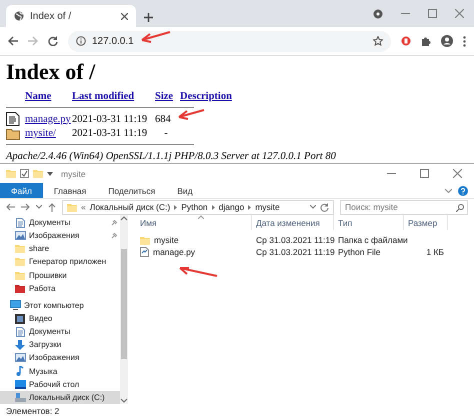 Image resolution: width=474 pixels, height=416 pixels. What do you see at coordinates (25, 207) in the screenshot?
I see `forward-arrow-icon` at bounding box center [25, 207].